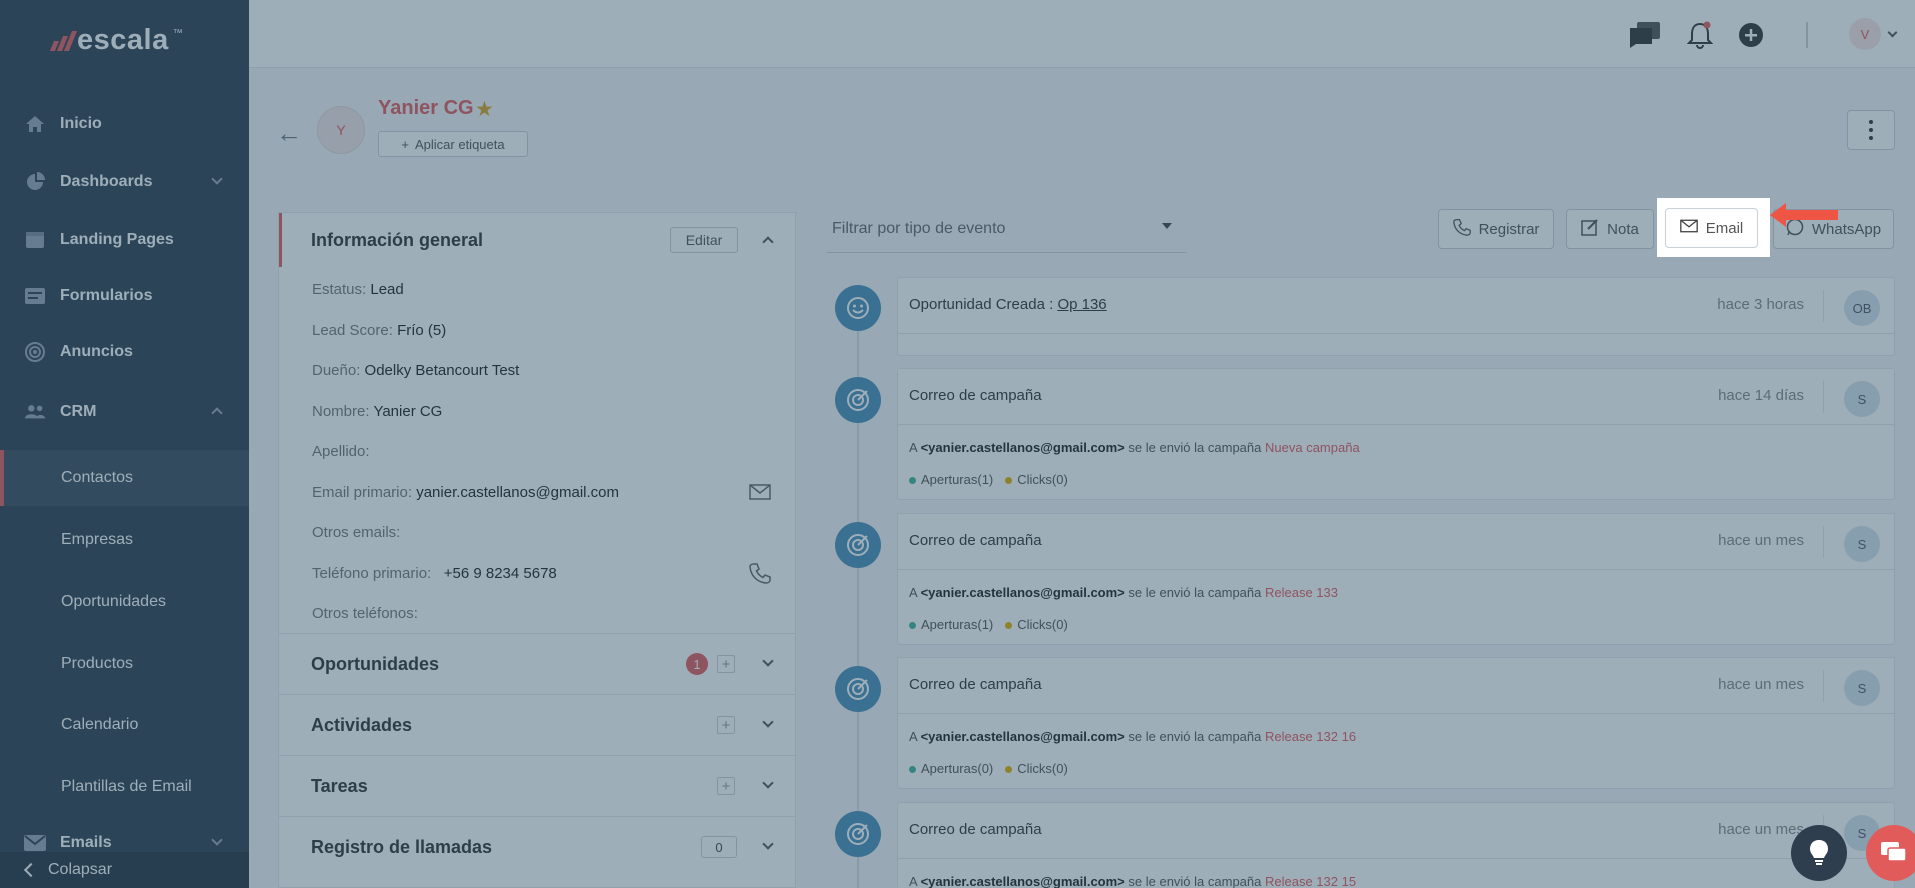 This screenshot has height=888, width=1915. Describe the element at coordinates (35, 296) in the screenshot. I see `form-icon` at that location.